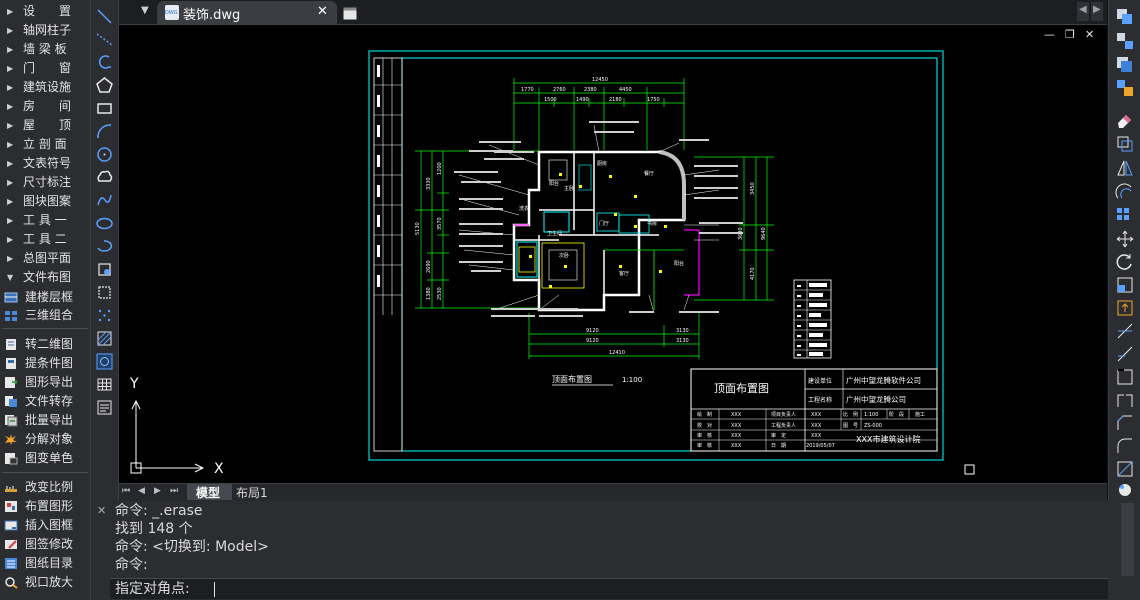 The image size is (1140, 600). I want to click on tool-to-2d: 转二维图, so click(45, 344).